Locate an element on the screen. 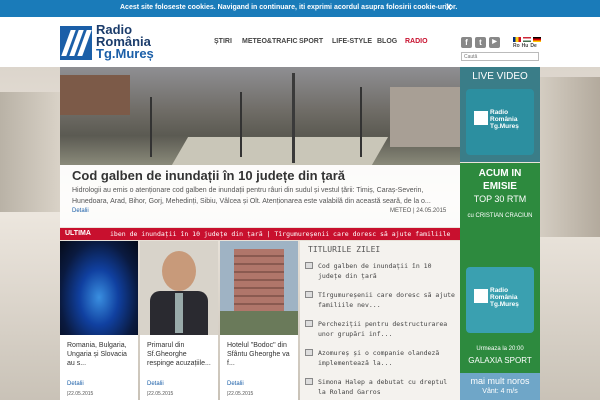 The height and width of the screenshot is (400, 600). nav-item-radio: RADIO is located at coordinates (416, 41).